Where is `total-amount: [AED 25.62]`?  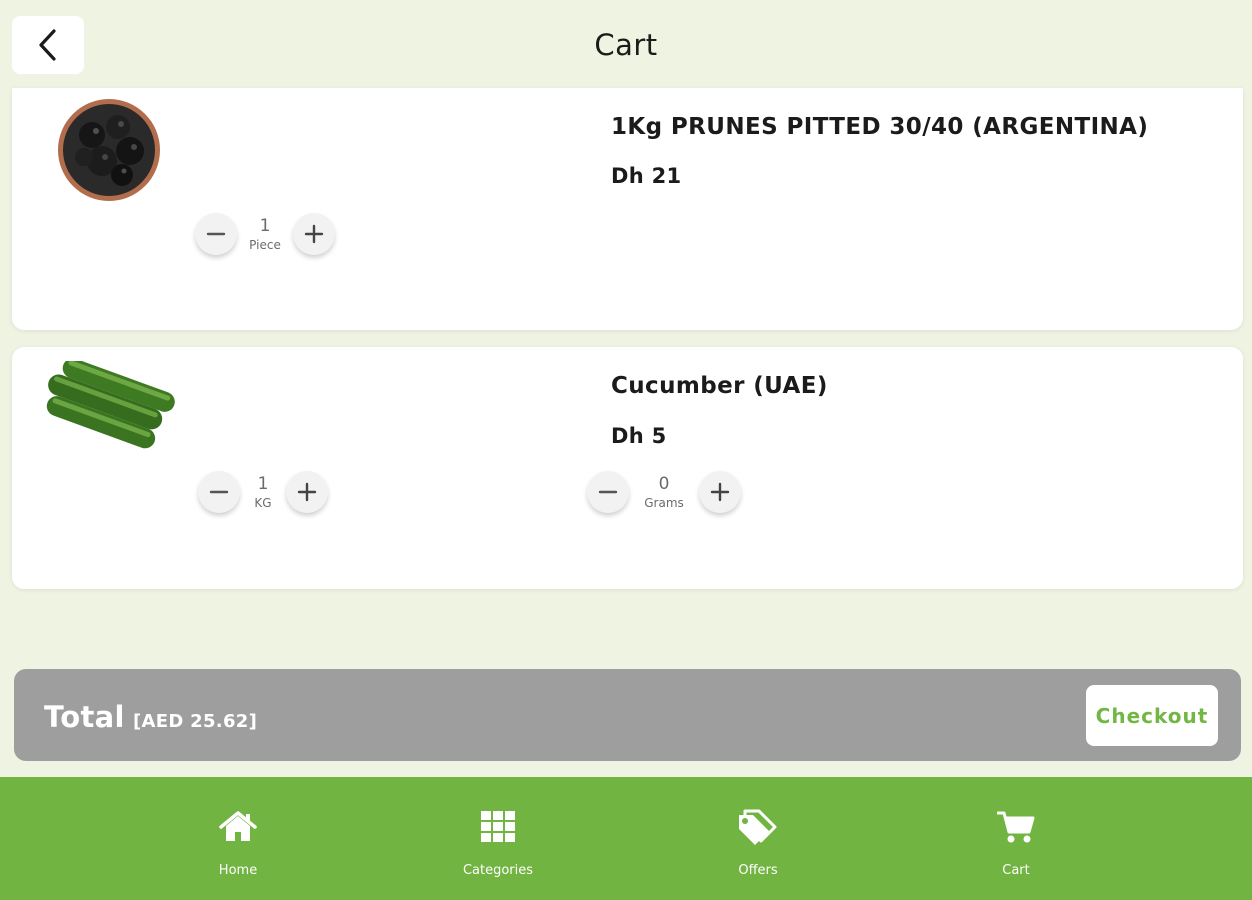
total-amount: [AED 25.62] is located at coordinates (195, 721).